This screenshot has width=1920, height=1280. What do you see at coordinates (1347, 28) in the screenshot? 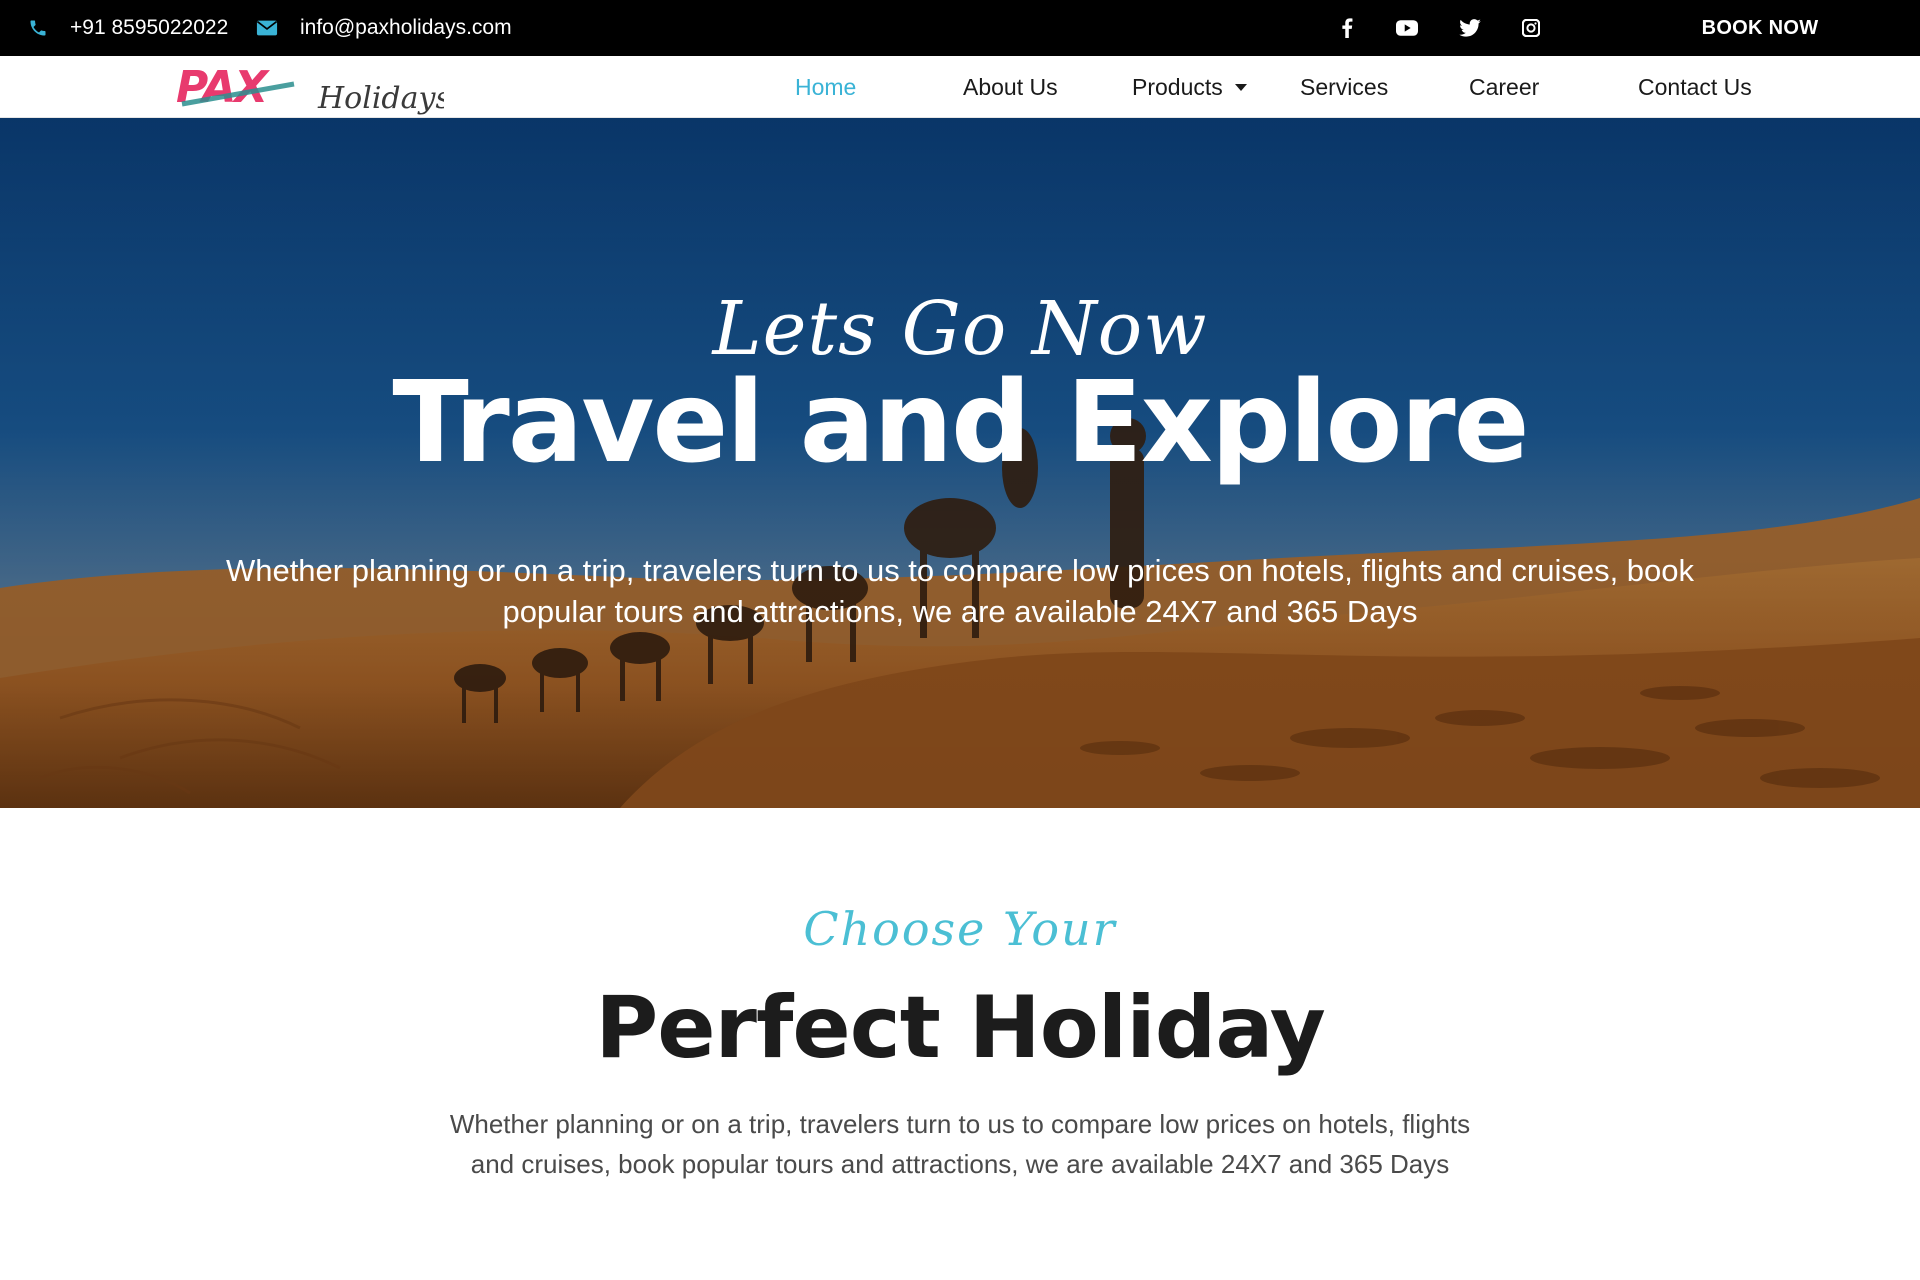
I see `facebook-icon` at bounding box center [1347, 28].